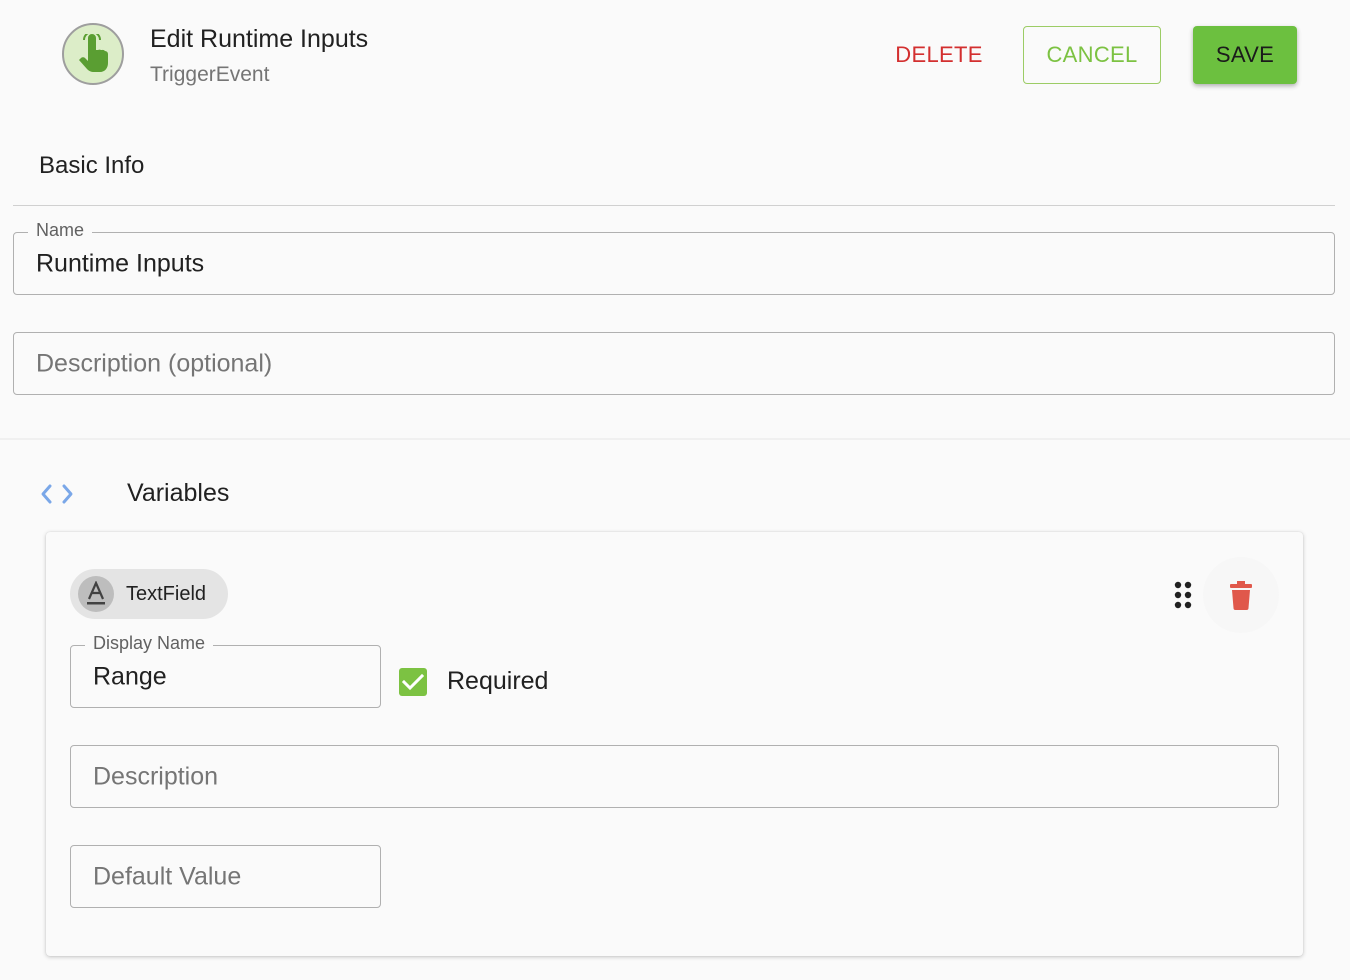  What do you see at coordinates (498, 681) in the screenshot?
I see `required-label: Required` at bounding box center [498, 681].